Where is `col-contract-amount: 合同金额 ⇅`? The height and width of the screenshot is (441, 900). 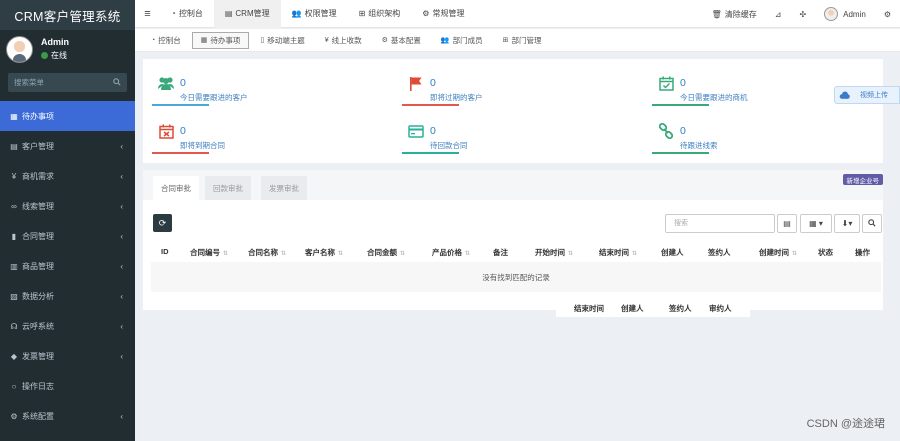
col-contract-amount: 合同金额 ⇅ is located at coordinates (386, 252).